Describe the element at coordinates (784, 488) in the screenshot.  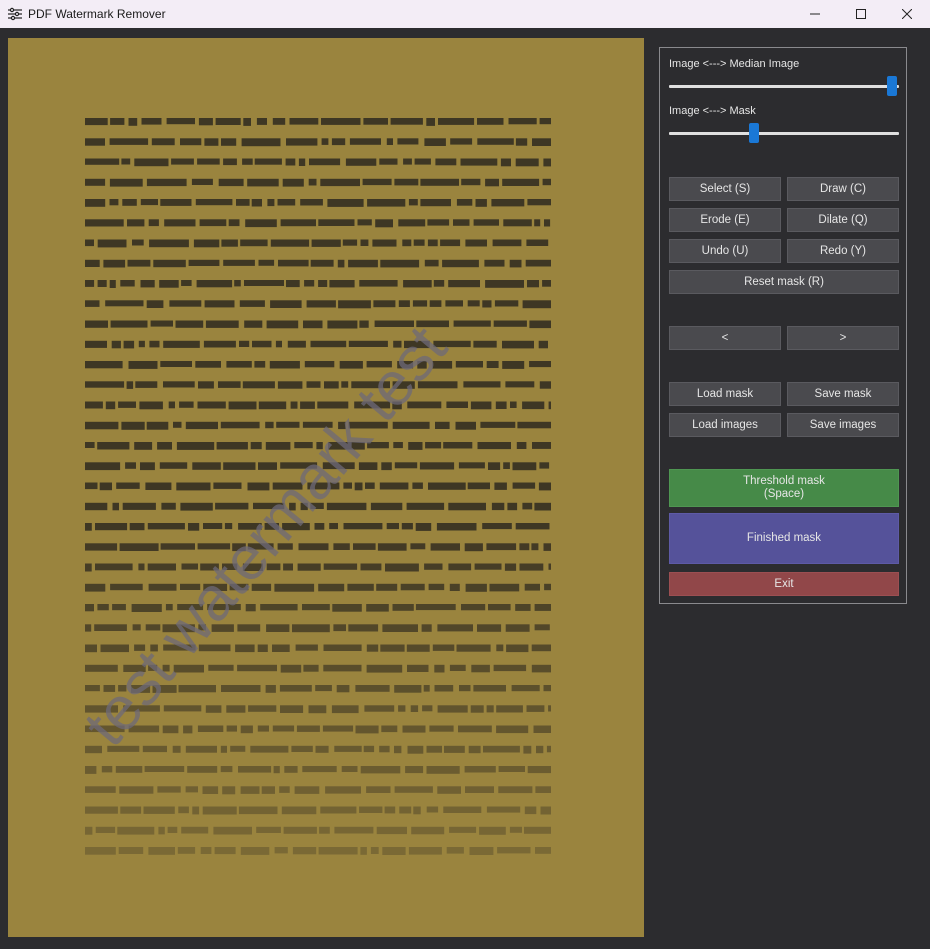
I see `threshold-mask-button: Threshold mask (Space)` at that location.